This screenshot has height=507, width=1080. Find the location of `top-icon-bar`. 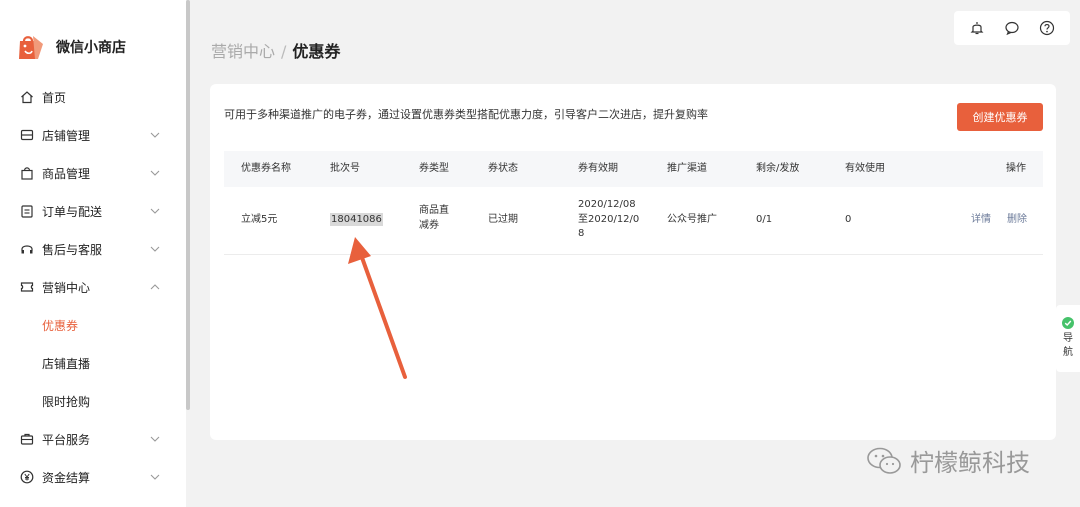

top-icon-bar is located at coordinates (1012, 28).